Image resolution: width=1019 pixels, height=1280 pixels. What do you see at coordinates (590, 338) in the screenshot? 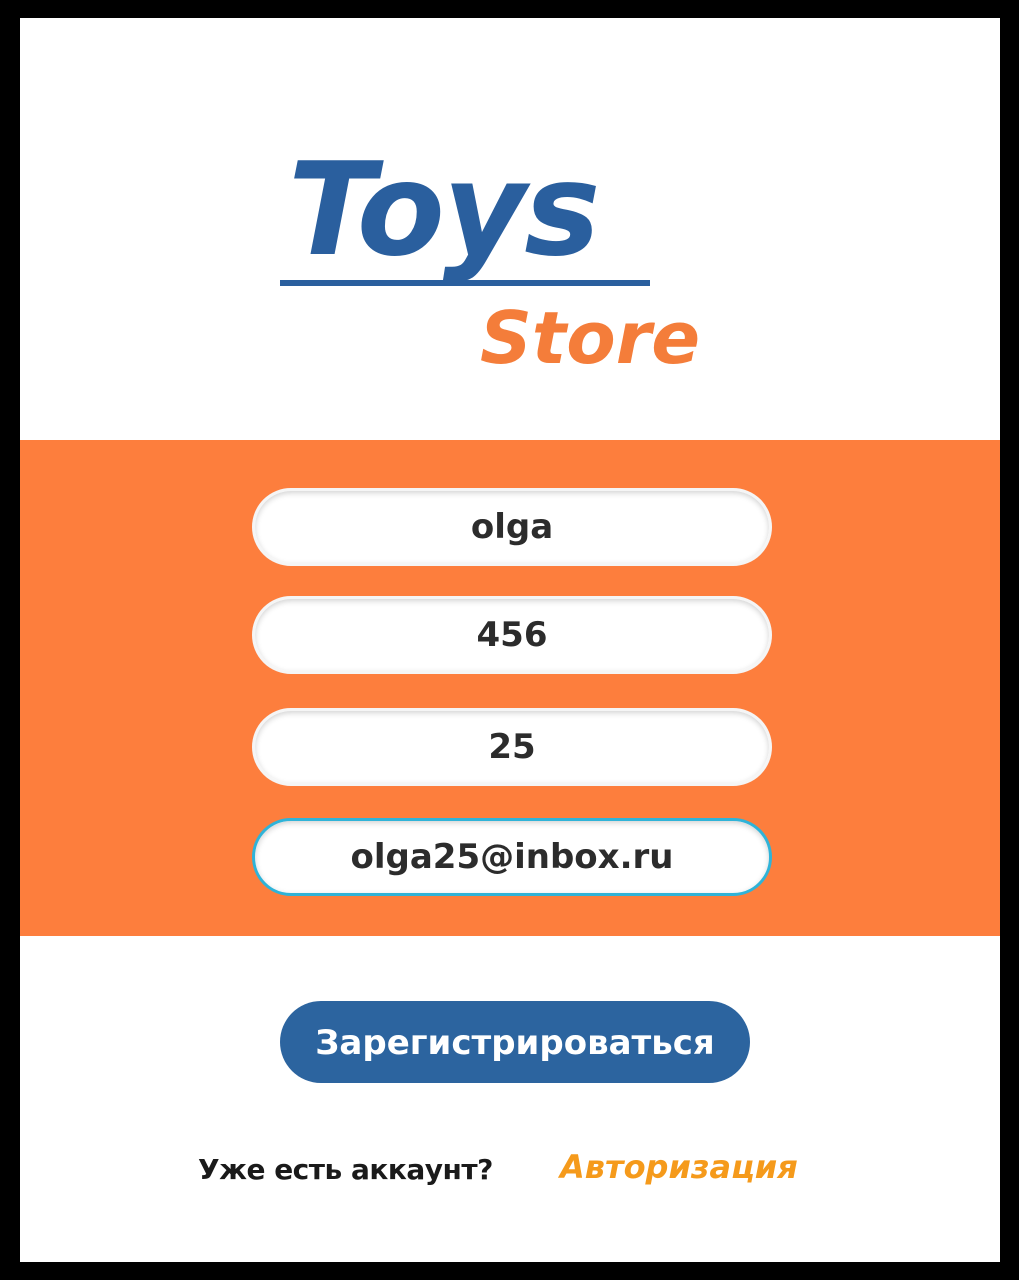
I see `logo-subtitle: Store` at bounding box center [590, 338].